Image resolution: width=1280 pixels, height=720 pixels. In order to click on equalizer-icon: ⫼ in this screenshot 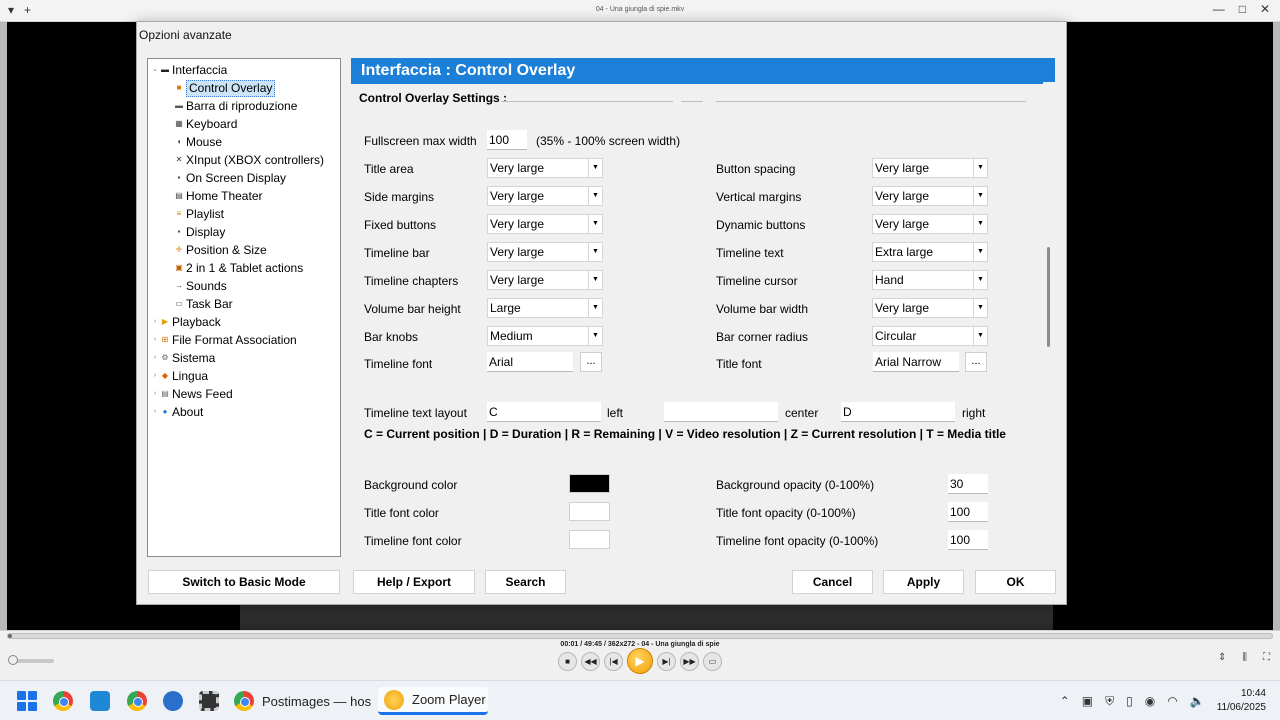, I will do `click(1244, 657)`.